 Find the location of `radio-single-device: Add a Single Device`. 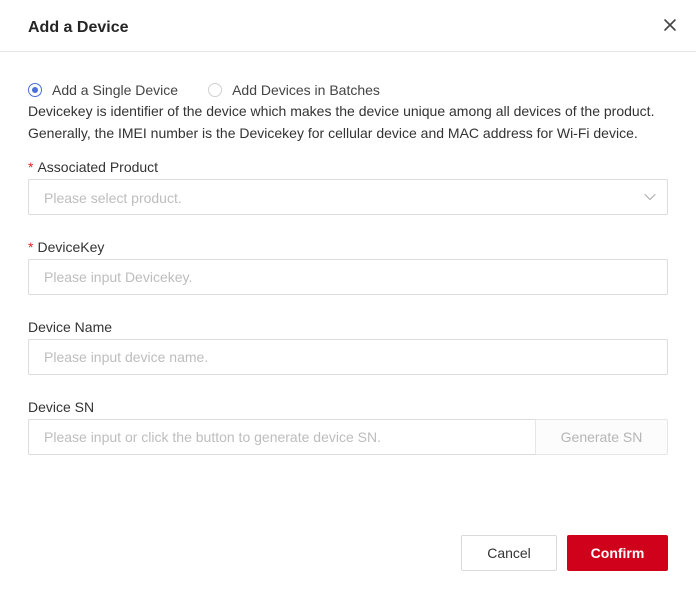

radio-single-device: Add a Single Device is located at coordinates (103, 90).